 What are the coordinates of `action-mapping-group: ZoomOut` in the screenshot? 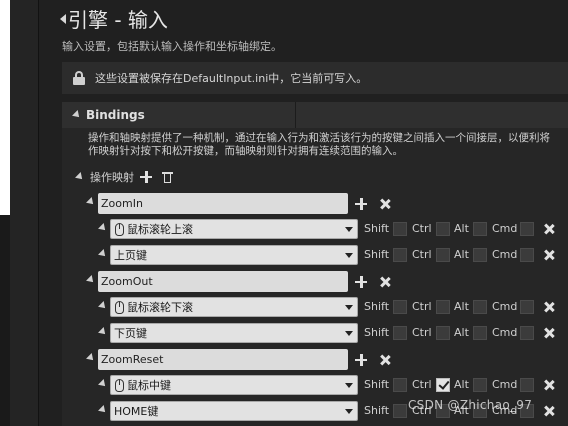 It's located at (315, 282).